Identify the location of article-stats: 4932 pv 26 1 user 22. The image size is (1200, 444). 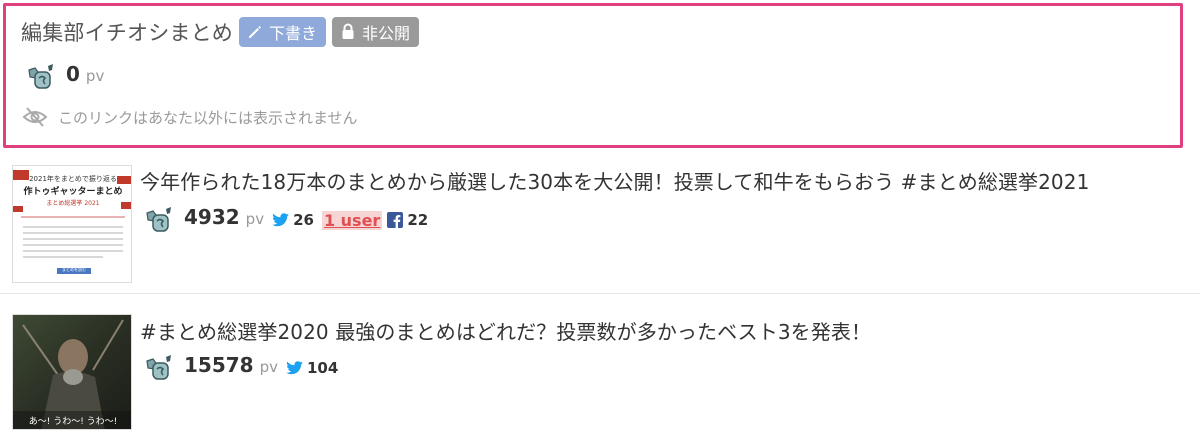
(286, 220).